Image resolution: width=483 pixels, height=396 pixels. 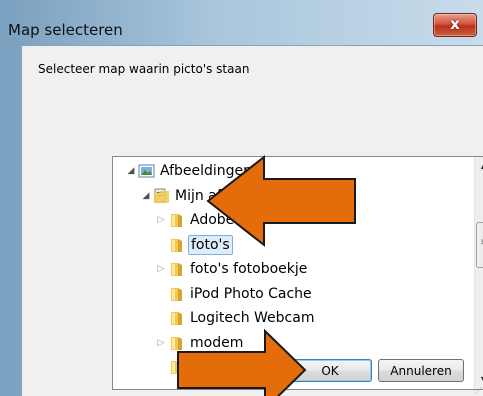 What do you see at coordinates (290, 246) in the screenshot?
I see `tree-item: foto's` at bounding box center [290, 246].